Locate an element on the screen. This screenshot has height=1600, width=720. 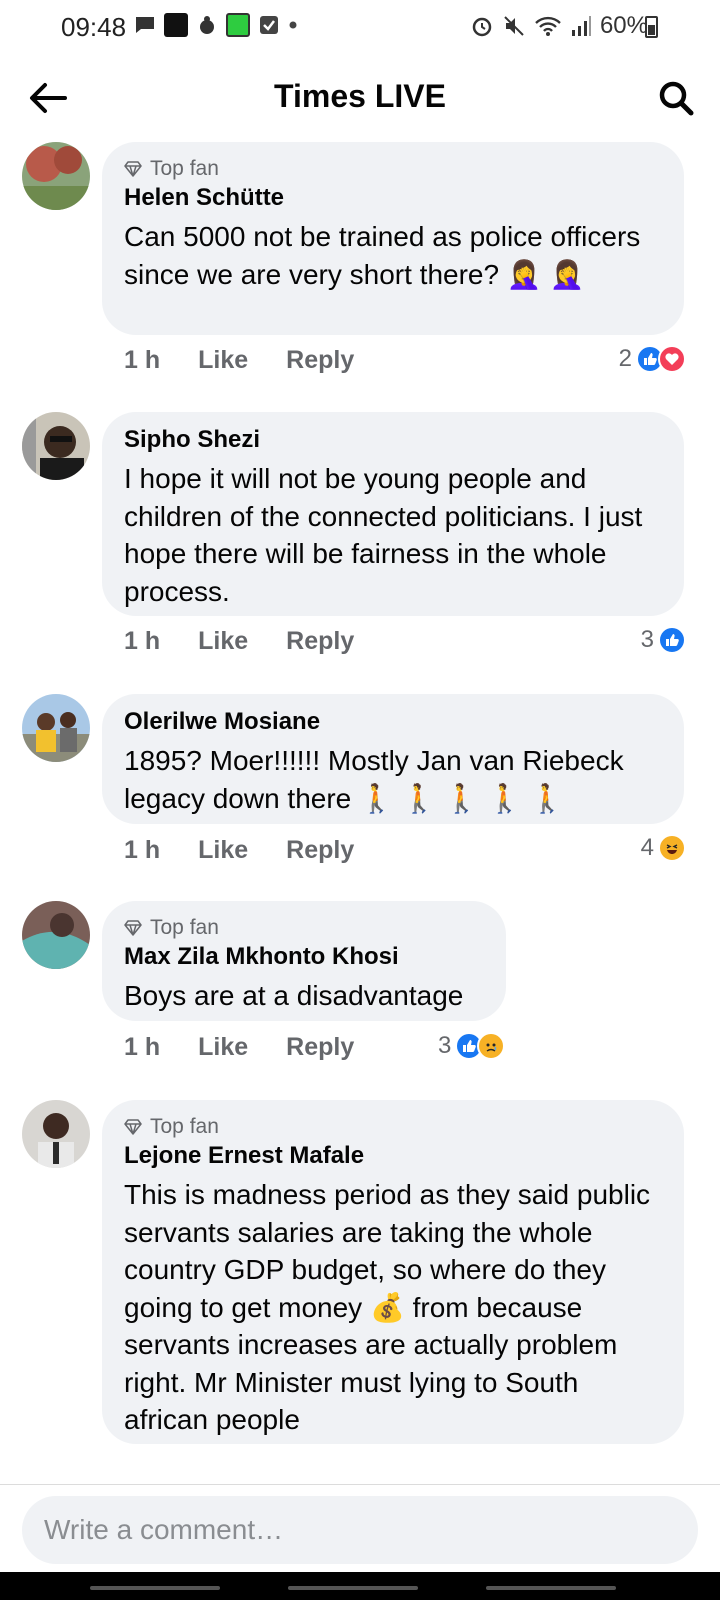
reaction-summary: 4 is located at coordinates (663, 848).